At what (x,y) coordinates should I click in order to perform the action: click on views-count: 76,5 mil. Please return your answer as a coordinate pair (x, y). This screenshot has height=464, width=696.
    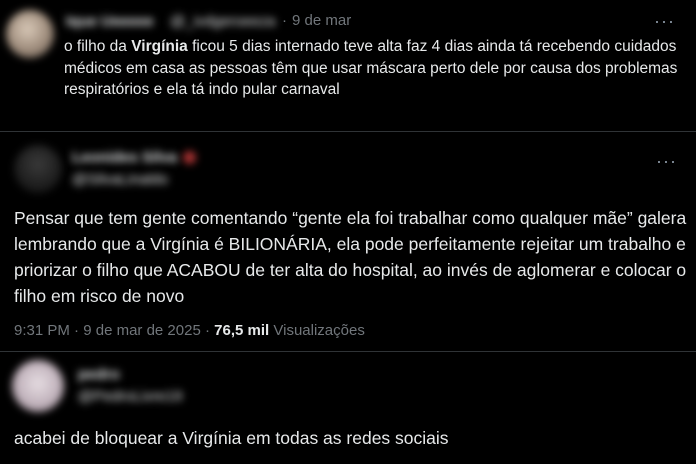
    Looking at the image, I should click on (241, 330).